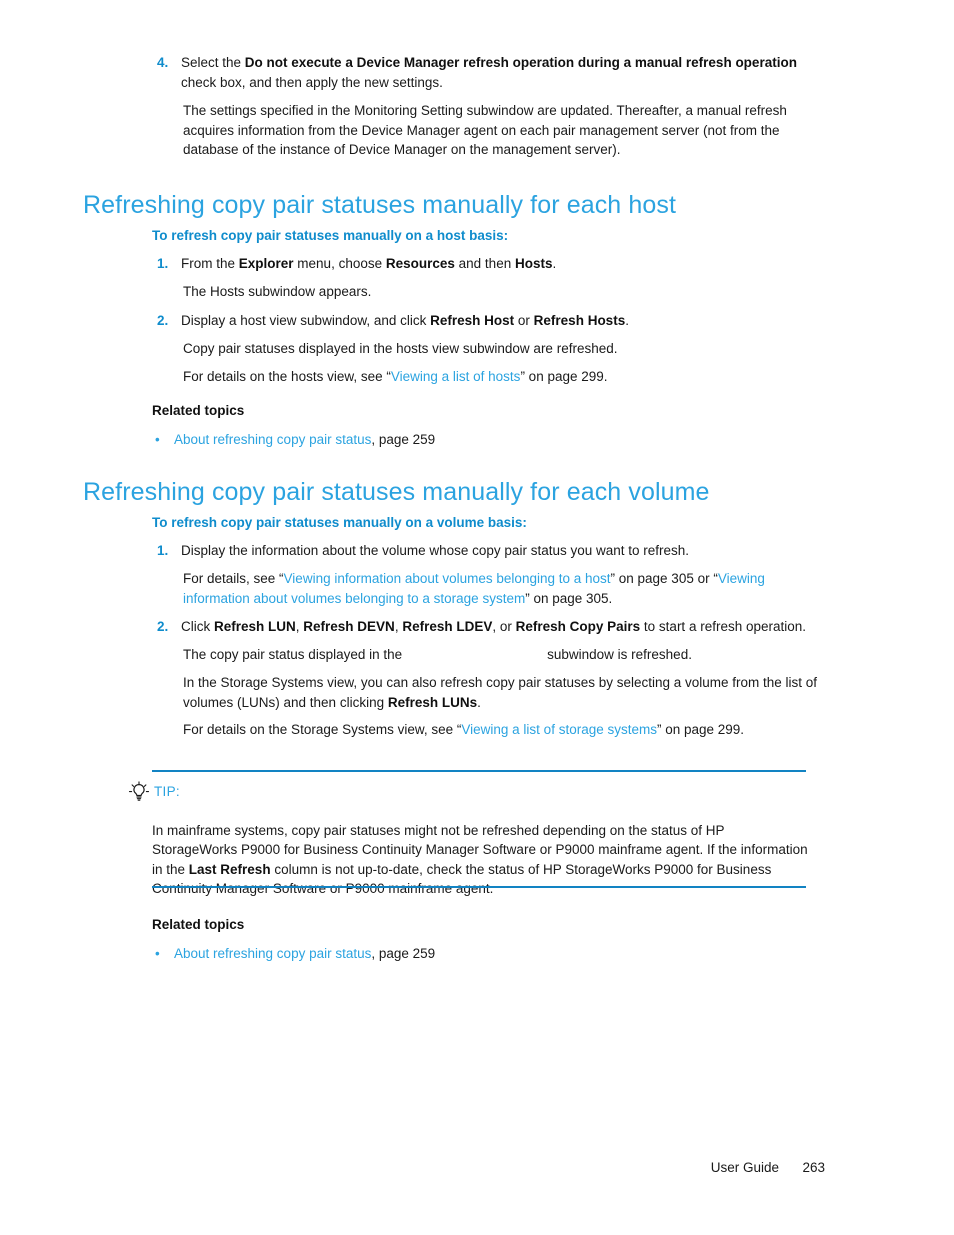  Describe the element at coordinates (504, 626) in the screenshot. I see `sep3: , or` at that location.